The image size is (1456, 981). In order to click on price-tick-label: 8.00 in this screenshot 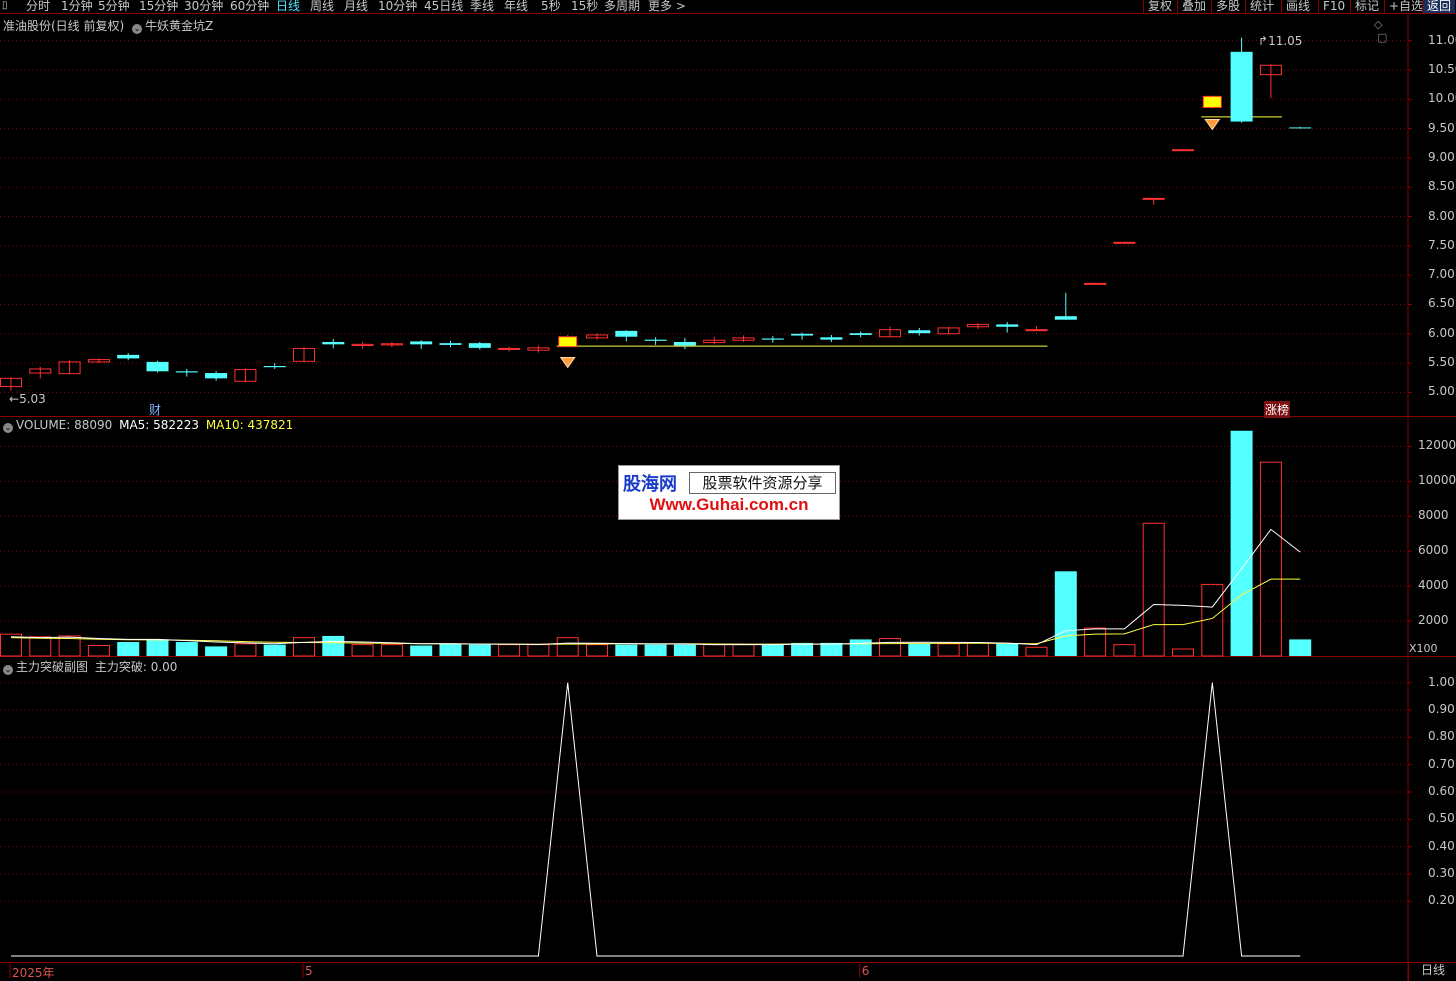, I will do `click(1441, 215)`.